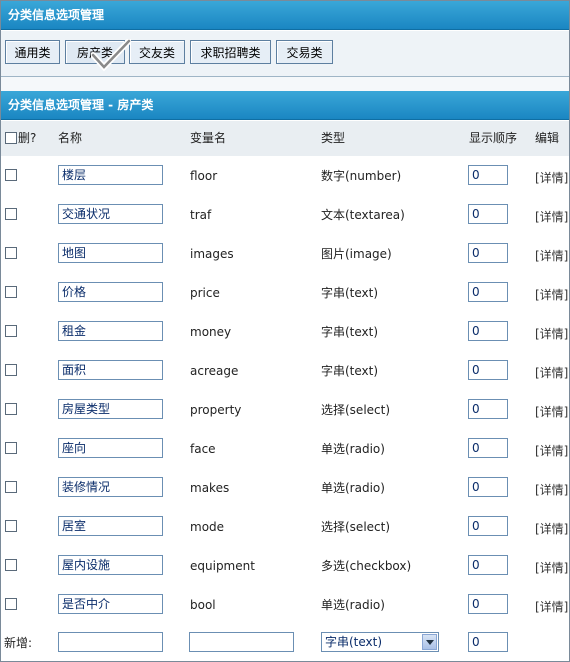  I want to click on variable-name: bool, so click(203, 605).